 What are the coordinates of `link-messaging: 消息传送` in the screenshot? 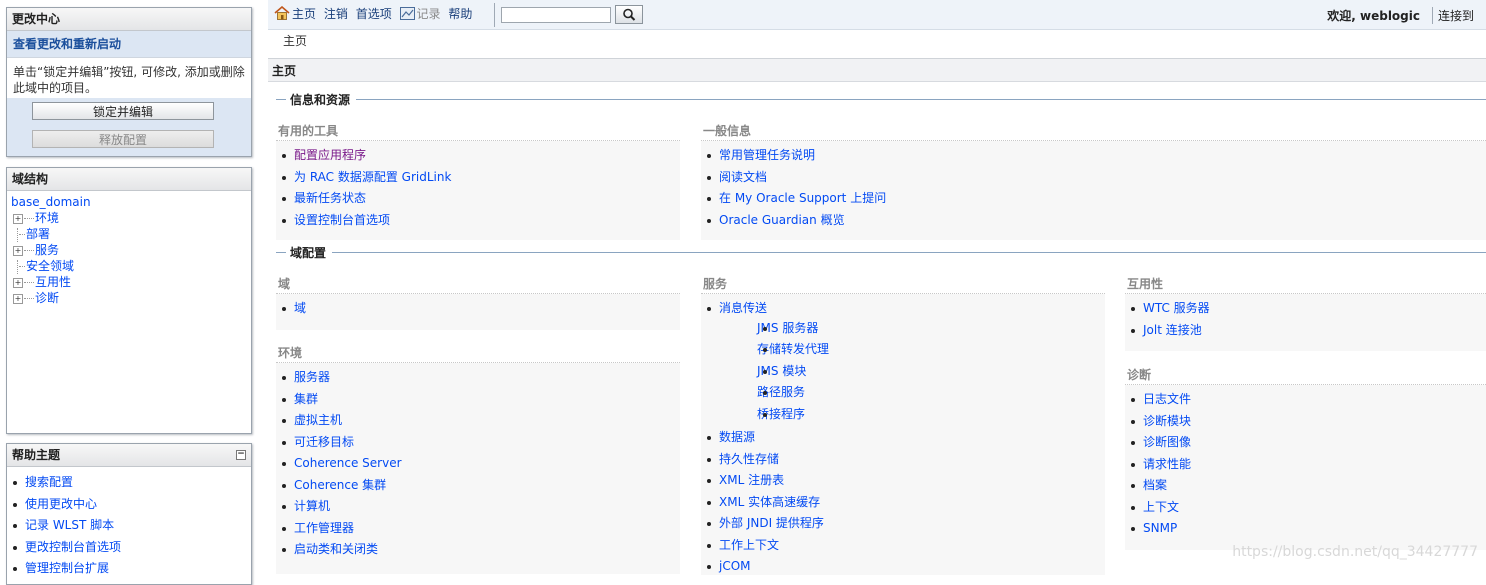 It's located at (743, 308).